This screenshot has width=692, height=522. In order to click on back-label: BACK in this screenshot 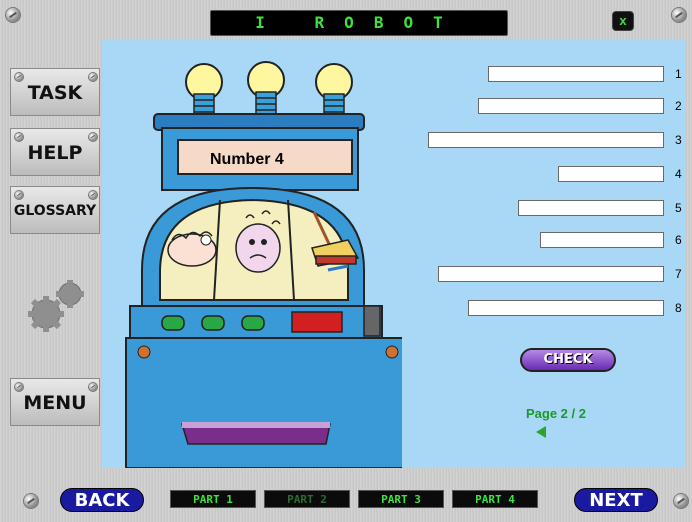, I will do `click(102, 500)`.